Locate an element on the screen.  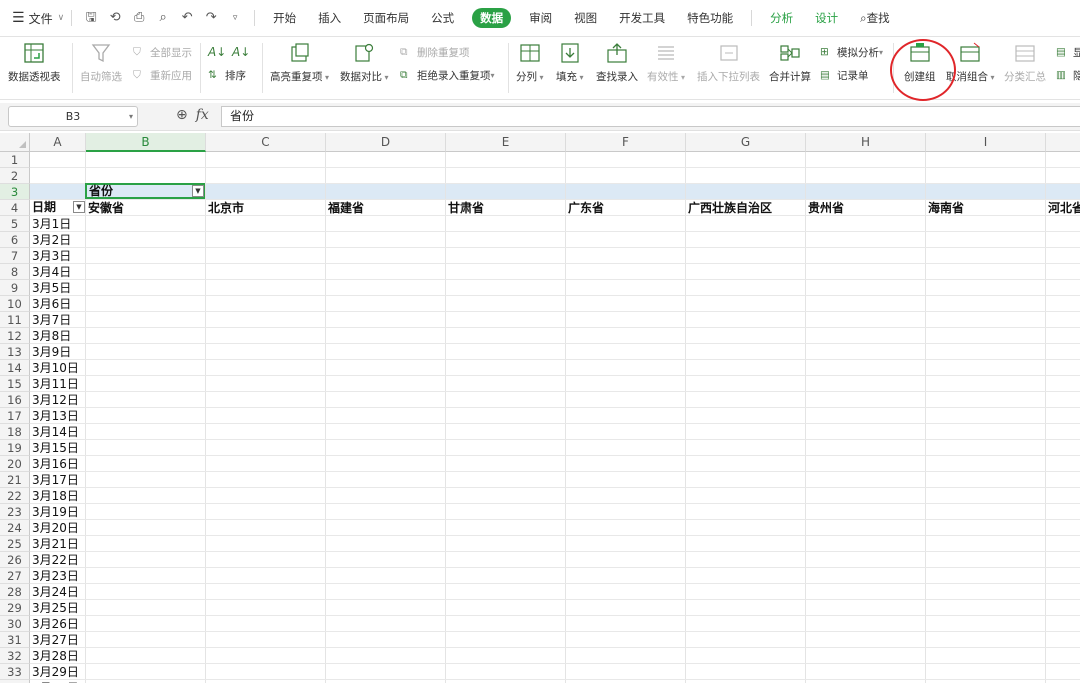
tab-home: 开始 is located at coordinates (284, 18).